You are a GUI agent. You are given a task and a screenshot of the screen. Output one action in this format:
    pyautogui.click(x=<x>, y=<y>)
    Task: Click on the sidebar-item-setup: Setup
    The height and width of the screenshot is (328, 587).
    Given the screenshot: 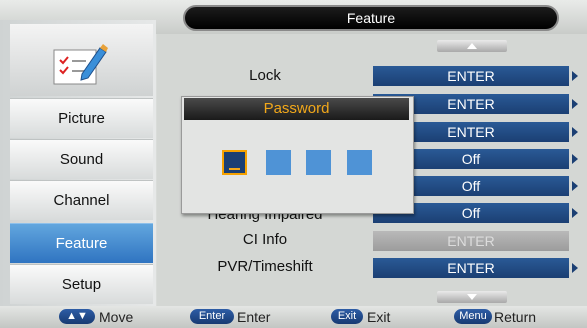 What is the action you would take?
    pyautogui.click(x=81, y=284)
    